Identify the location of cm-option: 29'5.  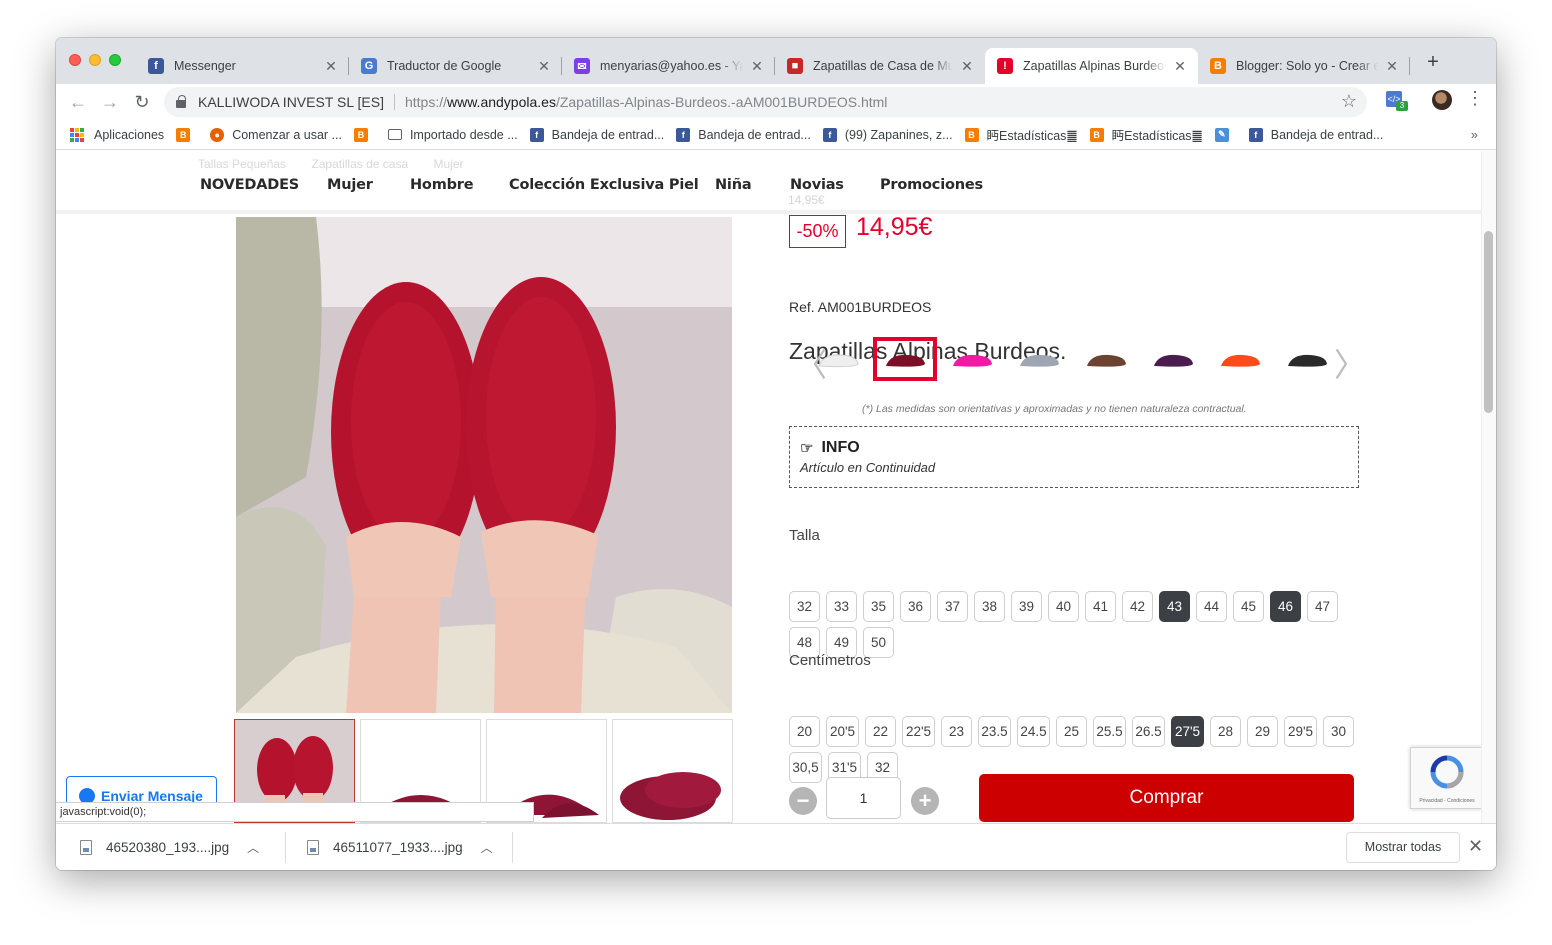
(1300, 731).